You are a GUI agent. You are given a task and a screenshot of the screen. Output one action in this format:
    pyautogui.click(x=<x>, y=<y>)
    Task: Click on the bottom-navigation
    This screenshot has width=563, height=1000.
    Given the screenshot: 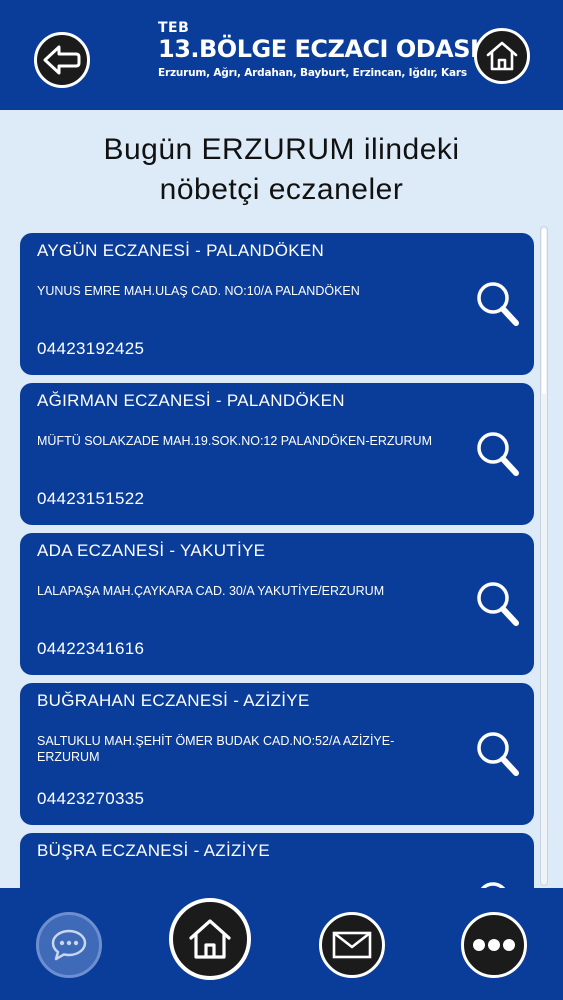 What is the action you would take?
    pyautogui.click(x=281, y=944)
    